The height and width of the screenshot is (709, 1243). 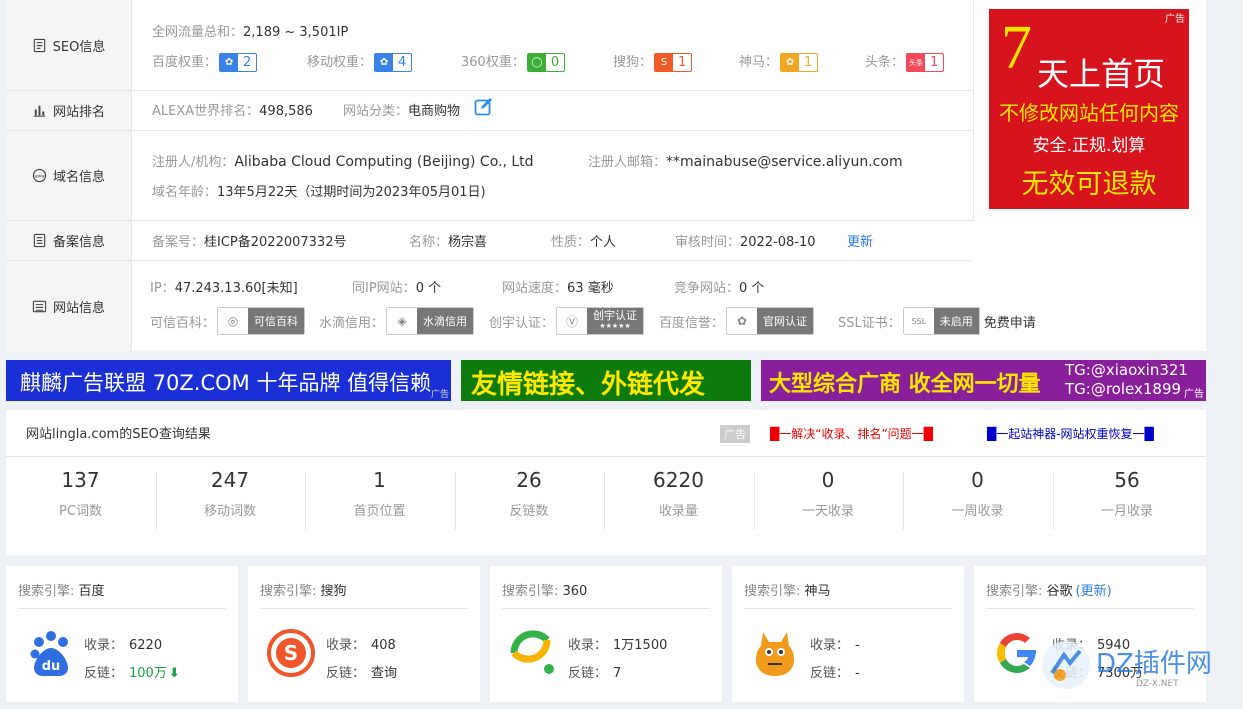 I want to click on svg-text: du, so click(x=51, y=666).